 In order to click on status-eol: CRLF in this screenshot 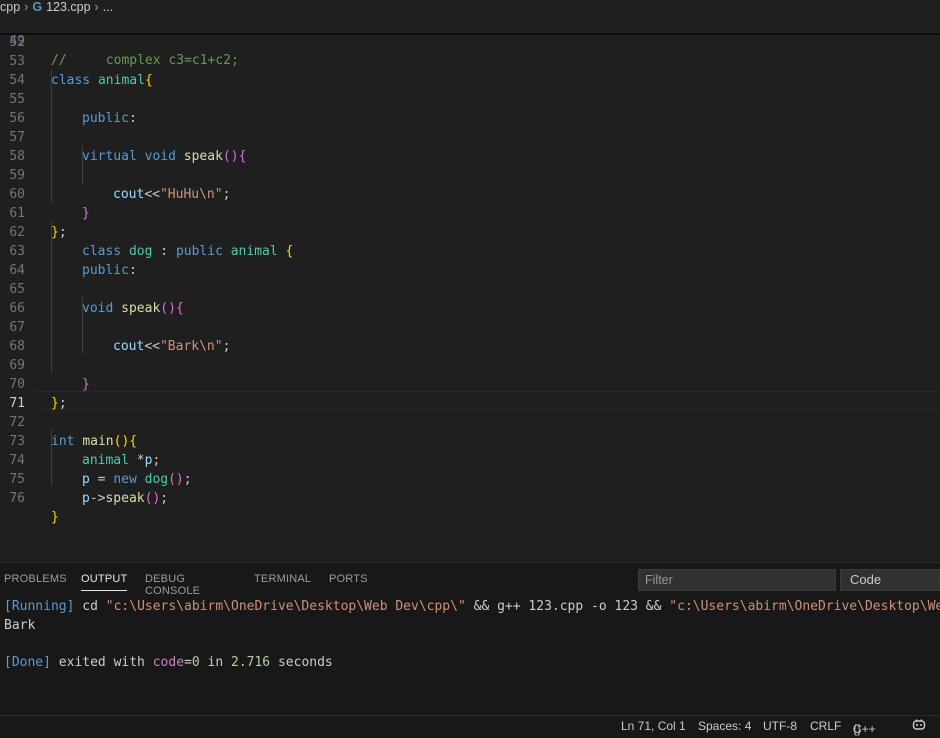, I will do `click(825, 726)`.